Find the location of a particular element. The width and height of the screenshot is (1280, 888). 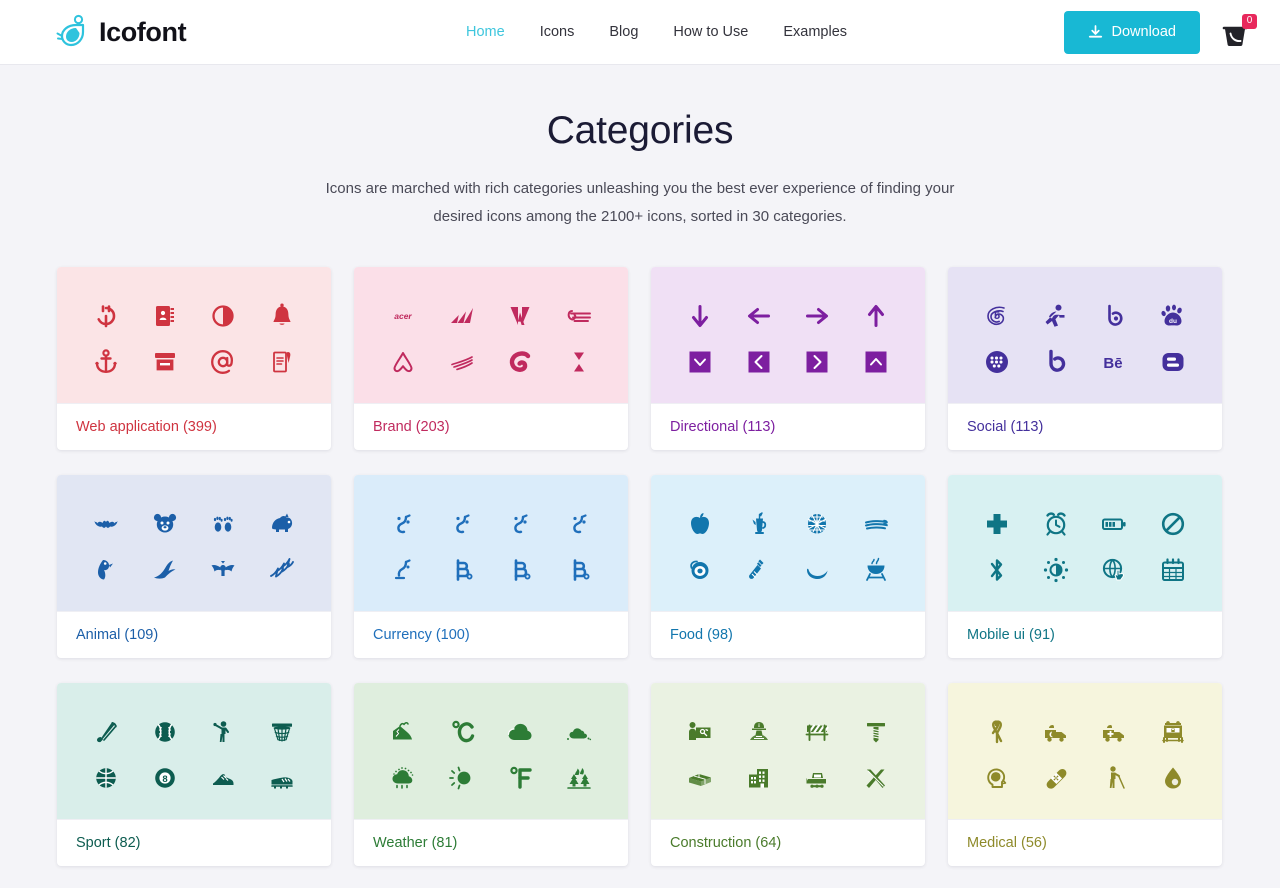

bandage-icon is located at coordinates (1056, 778).